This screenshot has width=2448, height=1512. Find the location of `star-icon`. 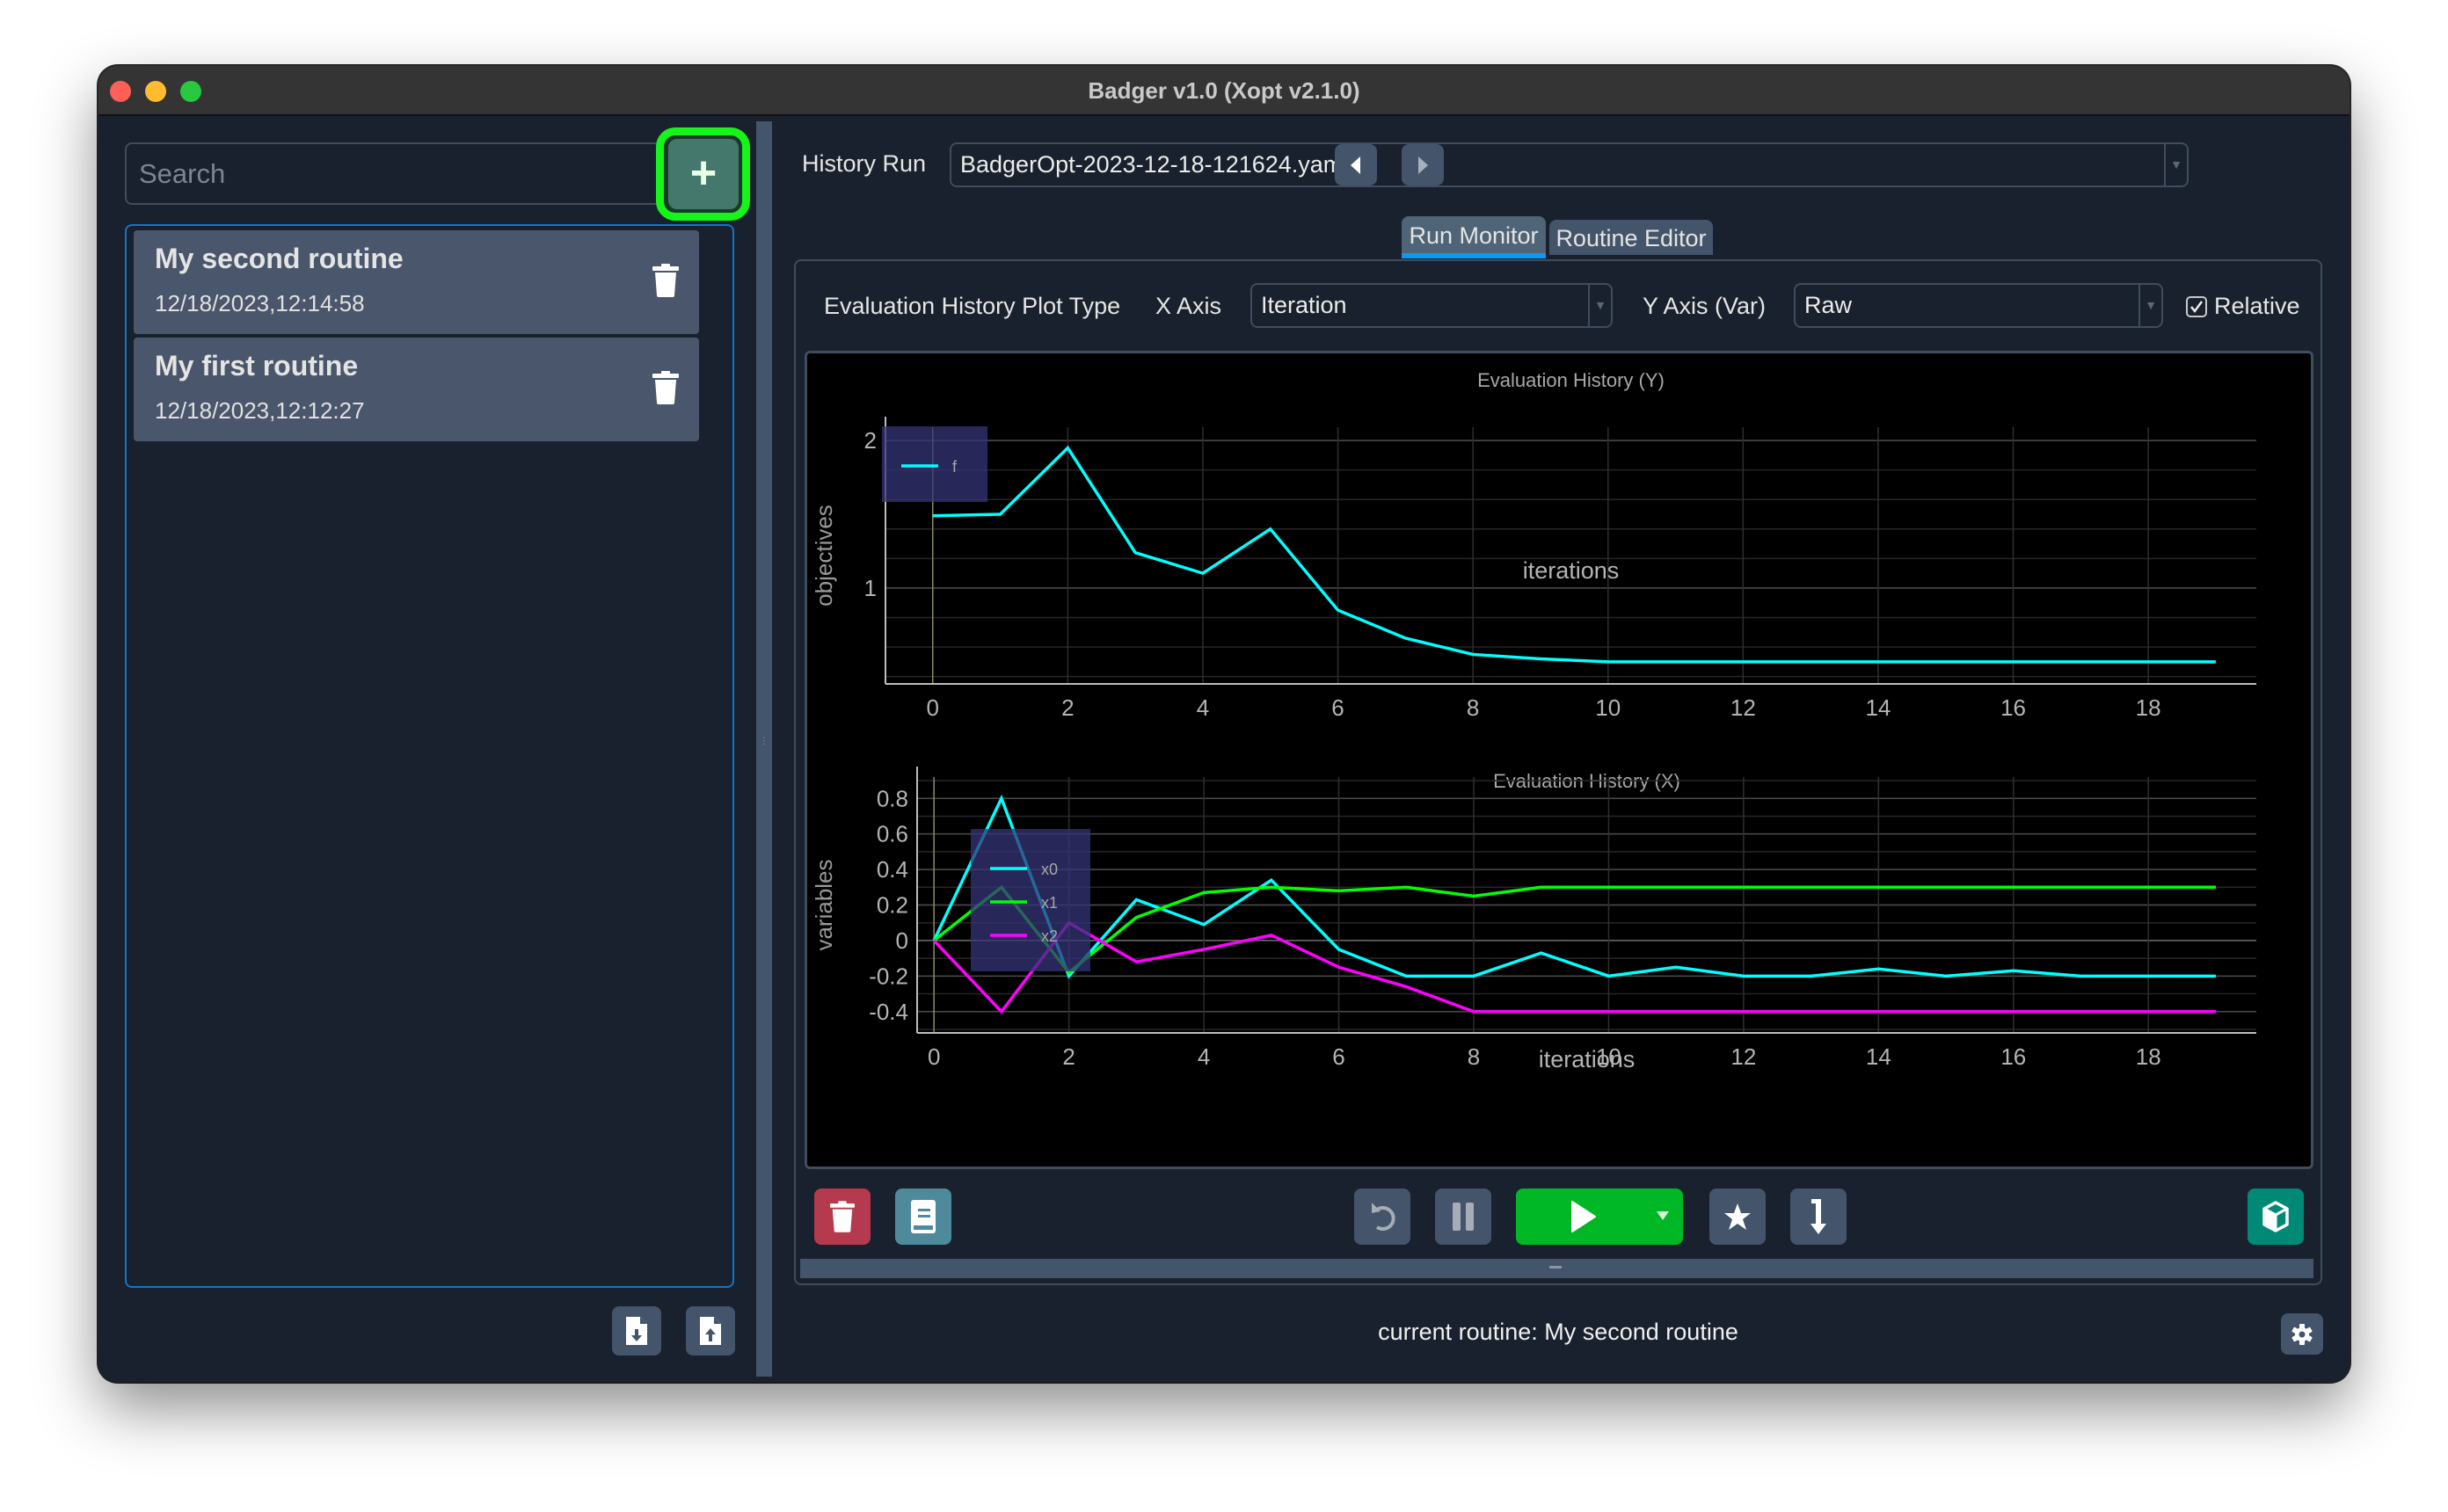

star-icon is located at coordinates (1737, 1217).